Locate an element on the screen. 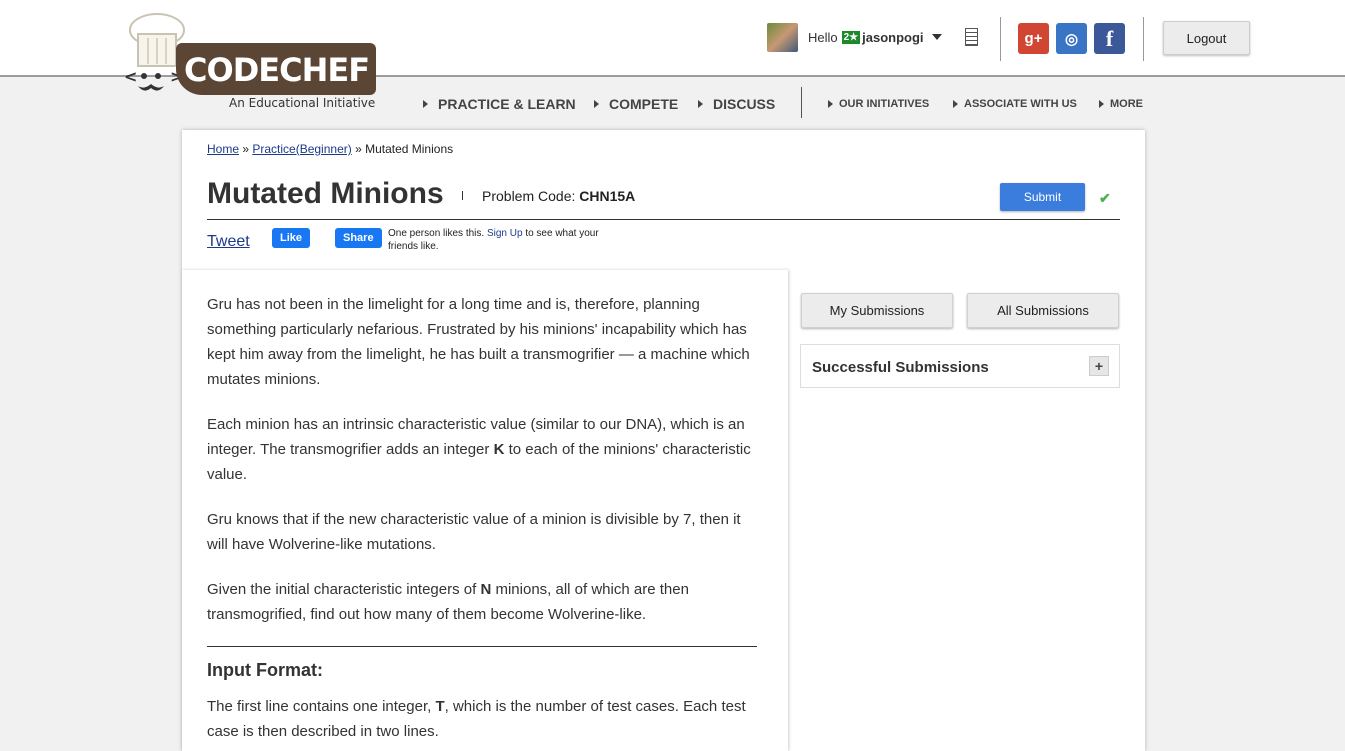  input-format-heading: Input Format: is located at coordinates (265, 670).